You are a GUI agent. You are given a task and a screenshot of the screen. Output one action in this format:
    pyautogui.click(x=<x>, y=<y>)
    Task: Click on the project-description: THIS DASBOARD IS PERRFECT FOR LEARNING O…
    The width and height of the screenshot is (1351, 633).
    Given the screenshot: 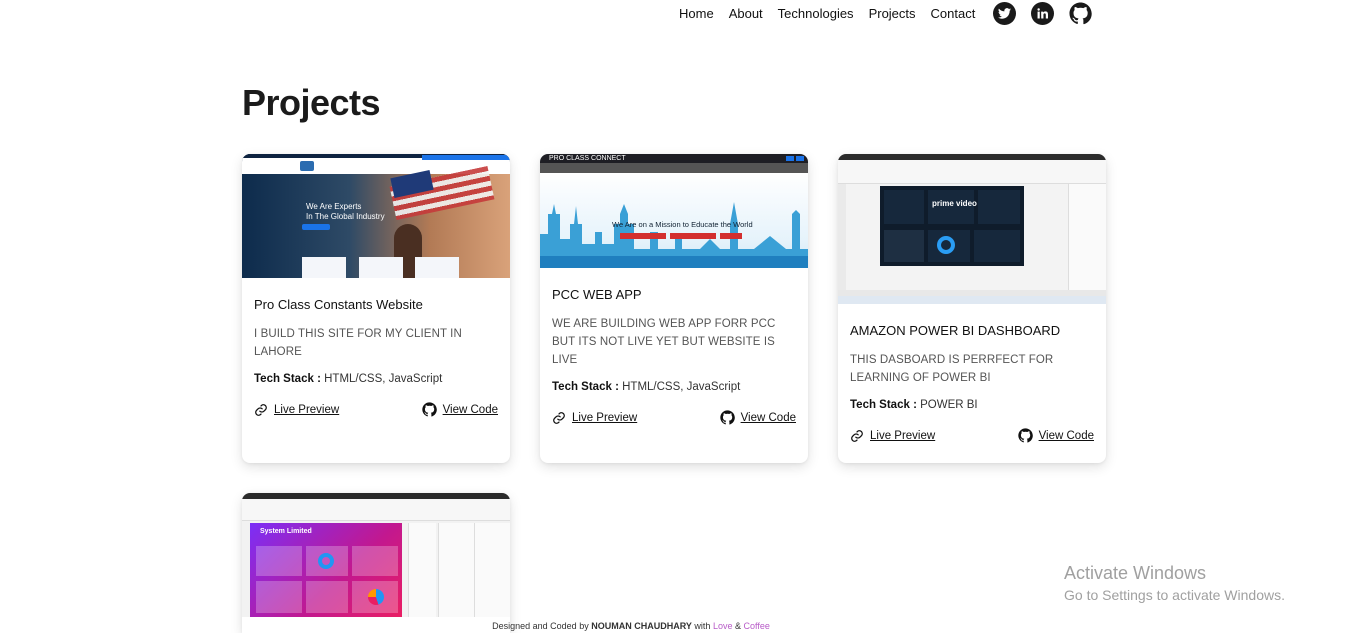 What is the action you would take?
    pyautogui.click(x=952, y=369)
    